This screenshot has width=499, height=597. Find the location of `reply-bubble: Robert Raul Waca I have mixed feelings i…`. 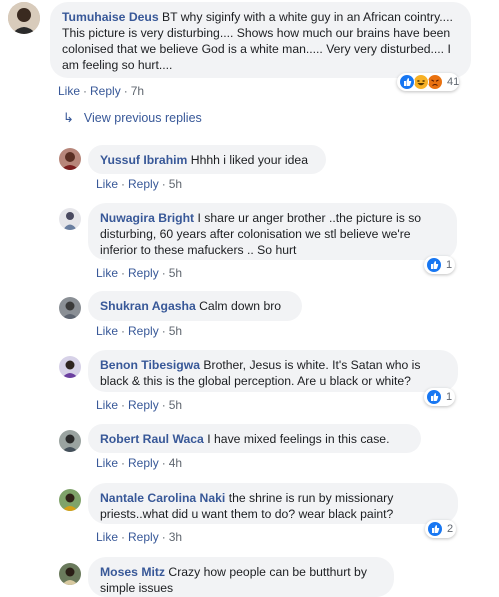

reply-bubble: Robert Raul Waca I have mixed feelings i… is located at coordinates (254, 438).